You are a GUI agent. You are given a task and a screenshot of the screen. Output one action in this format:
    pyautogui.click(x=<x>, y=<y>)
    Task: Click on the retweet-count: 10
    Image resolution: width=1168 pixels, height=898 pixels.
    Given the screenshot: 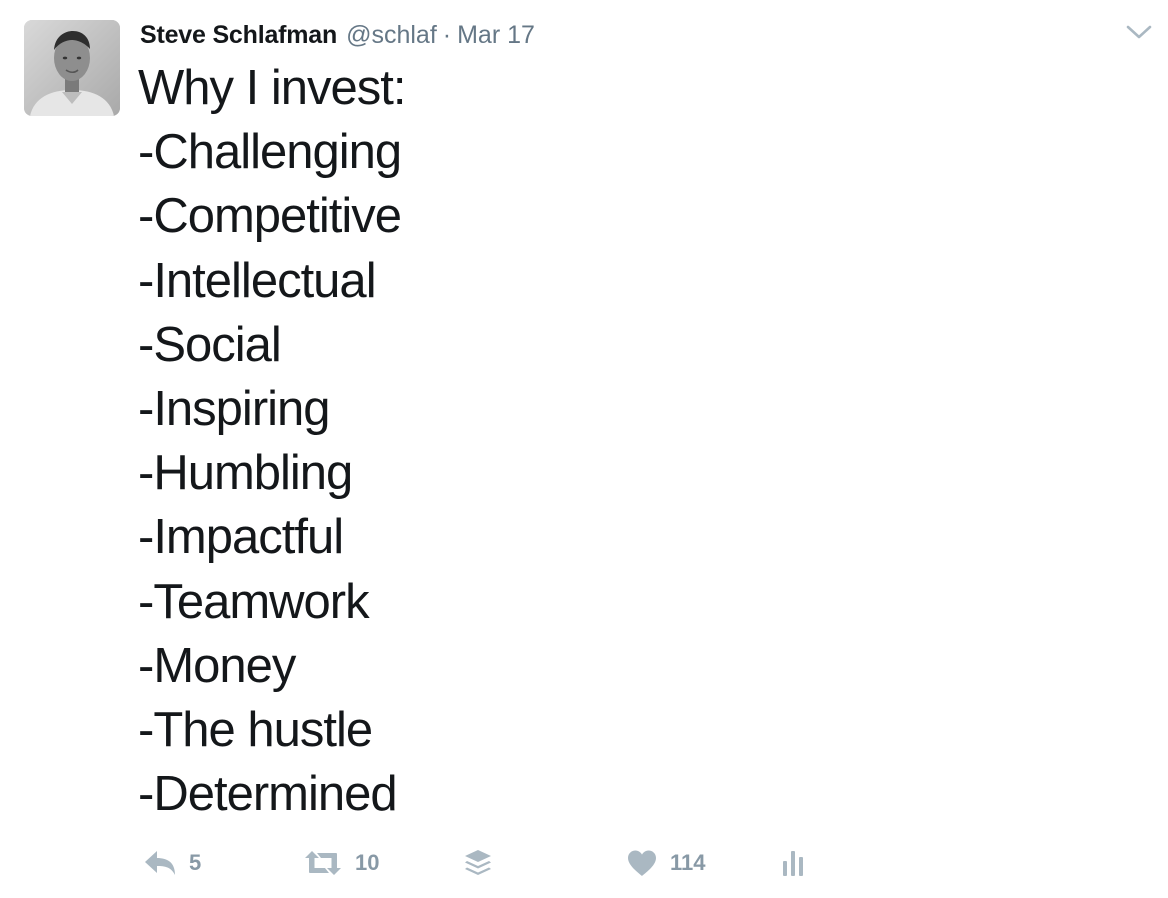 What is the action you would take?
    pyautogui.click(x=367, y=862)
    